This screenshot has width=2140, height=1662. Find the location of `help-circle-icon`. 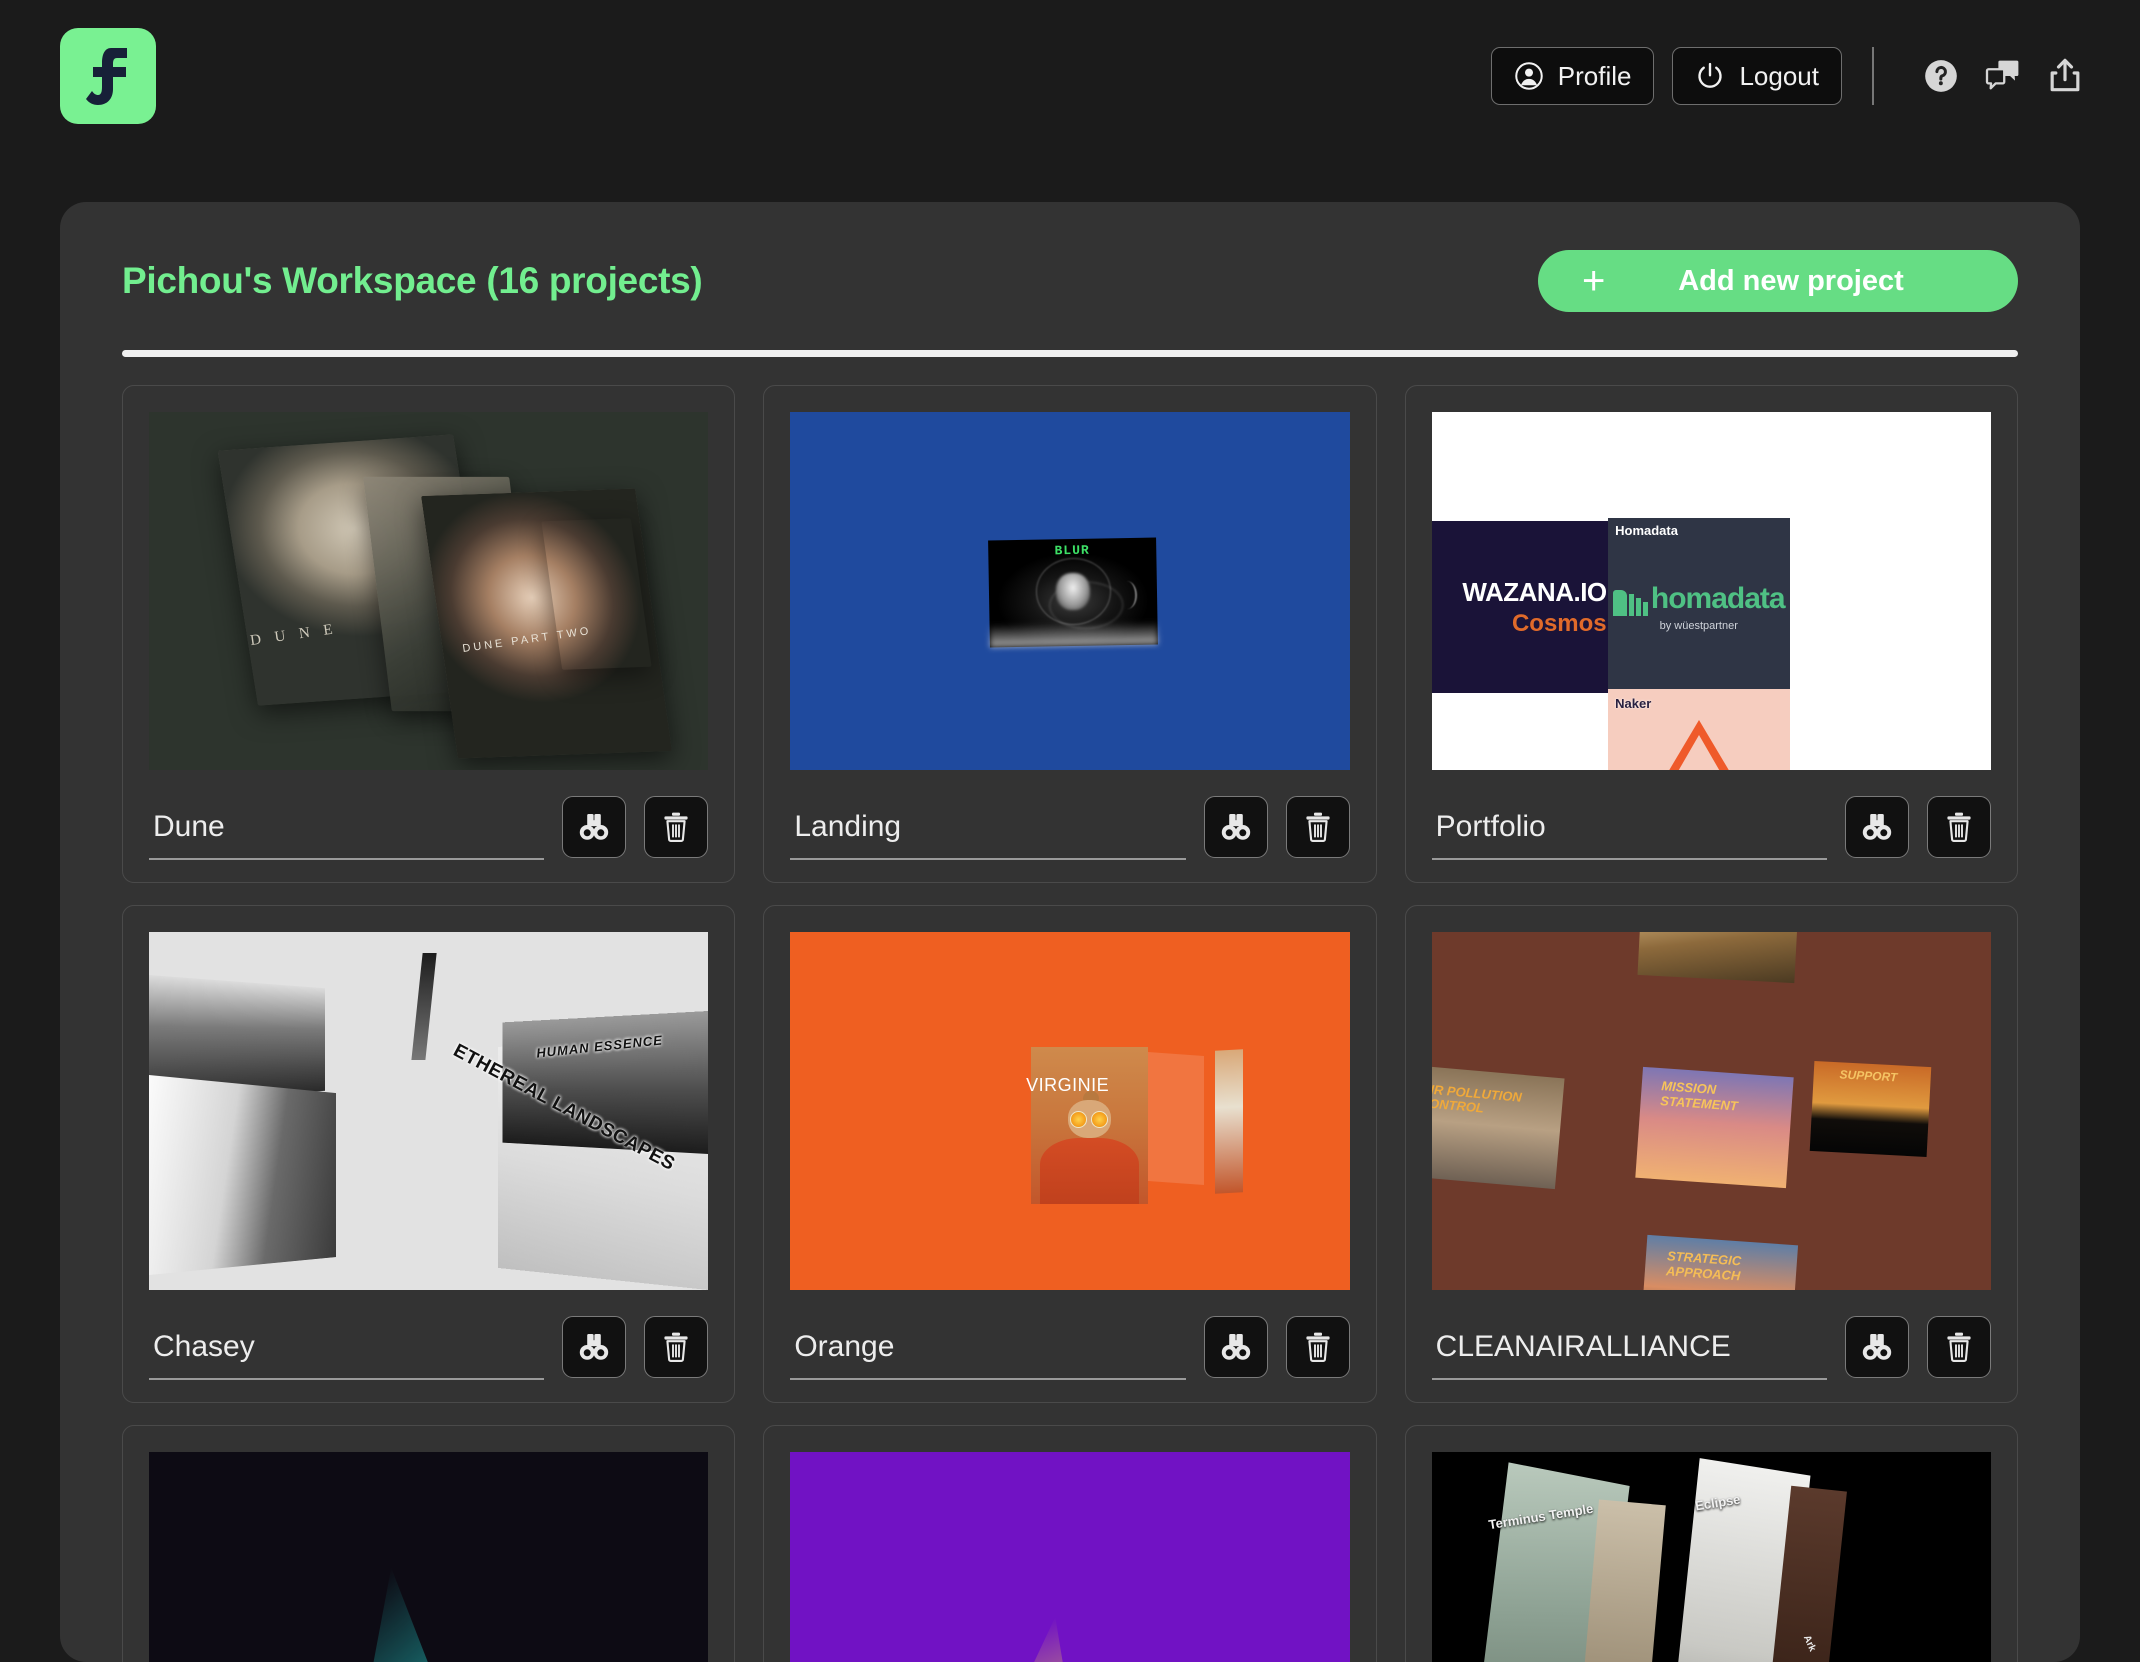

help-circle-icon is located at coordinates (1941, 76).